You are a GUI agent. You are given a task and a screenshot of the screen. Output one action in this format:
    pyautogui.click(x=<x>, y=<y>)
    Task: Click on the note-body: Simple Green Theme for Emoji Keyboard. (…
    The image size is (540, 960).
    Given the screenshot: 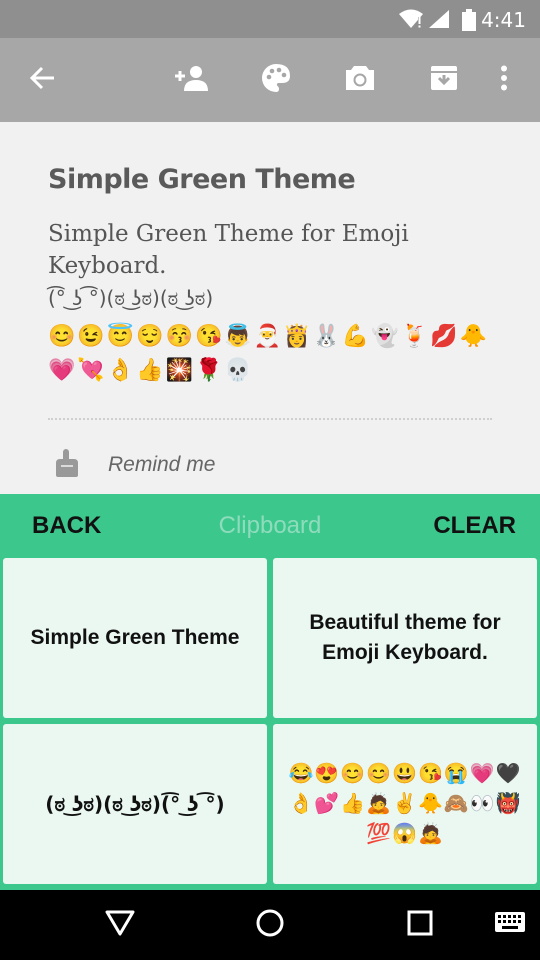 What is the action you would take?
    pyautogui.click(x=278, y=266)
    